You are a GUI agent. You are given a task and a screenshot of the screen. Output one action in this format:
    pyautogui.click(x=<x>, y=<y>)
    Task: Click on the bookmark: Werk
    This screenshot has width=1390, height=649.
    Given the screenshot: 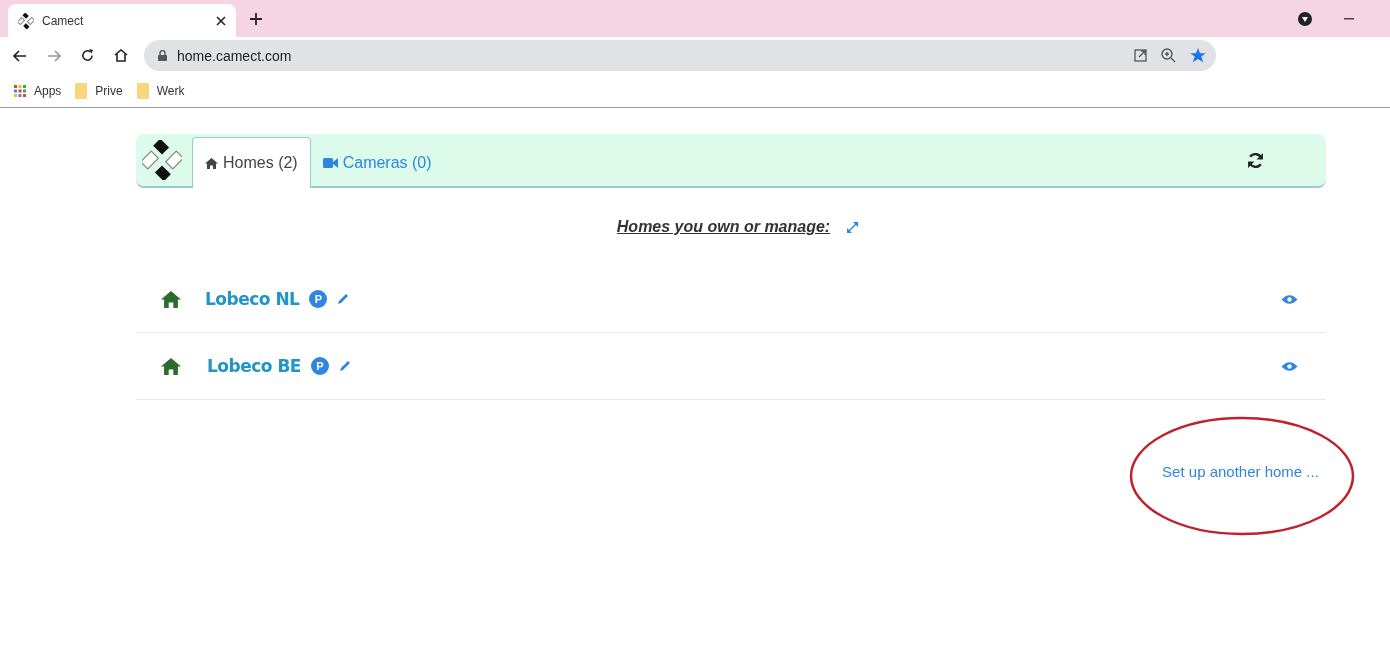 What is the action you would take?
    pyautogui.click(x=160, y=90)
    